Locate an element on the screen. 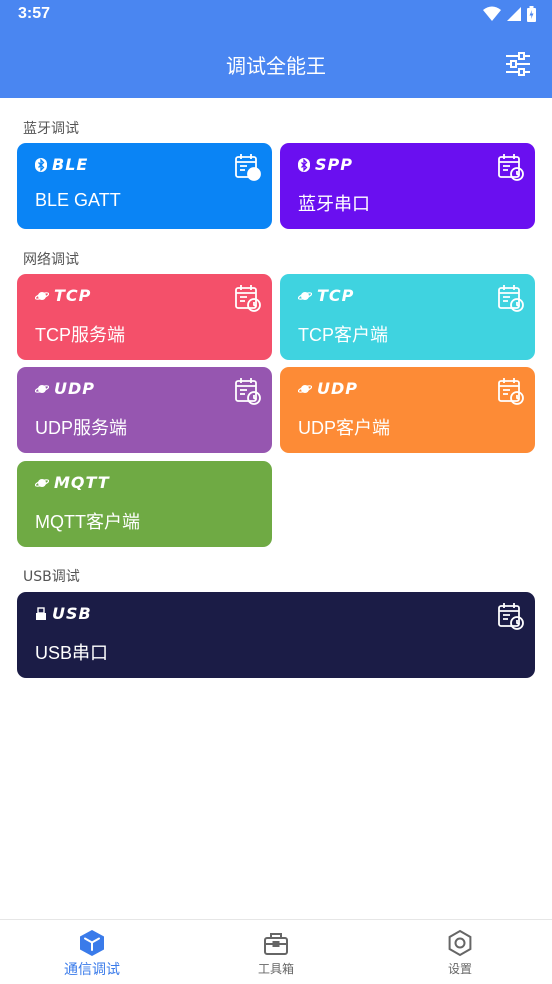  app-title: 调试全能王 is located at coordinates (276, 66).